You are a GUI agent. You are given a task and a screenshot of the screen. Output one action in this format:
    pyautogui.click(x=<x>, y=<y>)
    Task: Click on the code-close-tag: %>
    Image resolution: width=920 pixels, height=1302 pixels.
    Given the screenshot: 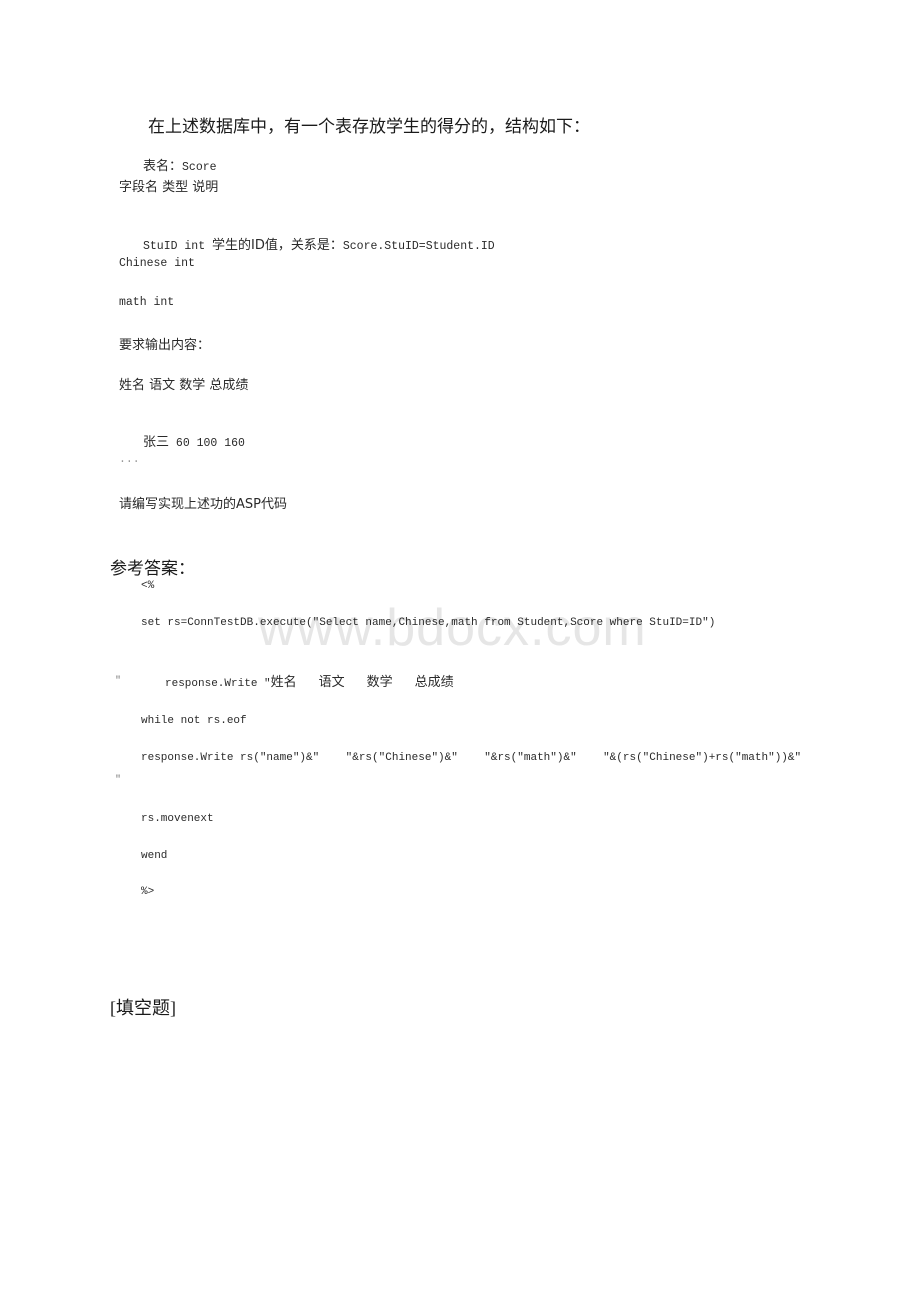 What is the action you would take?
    pyautogui.click(x=148, y=892)
    